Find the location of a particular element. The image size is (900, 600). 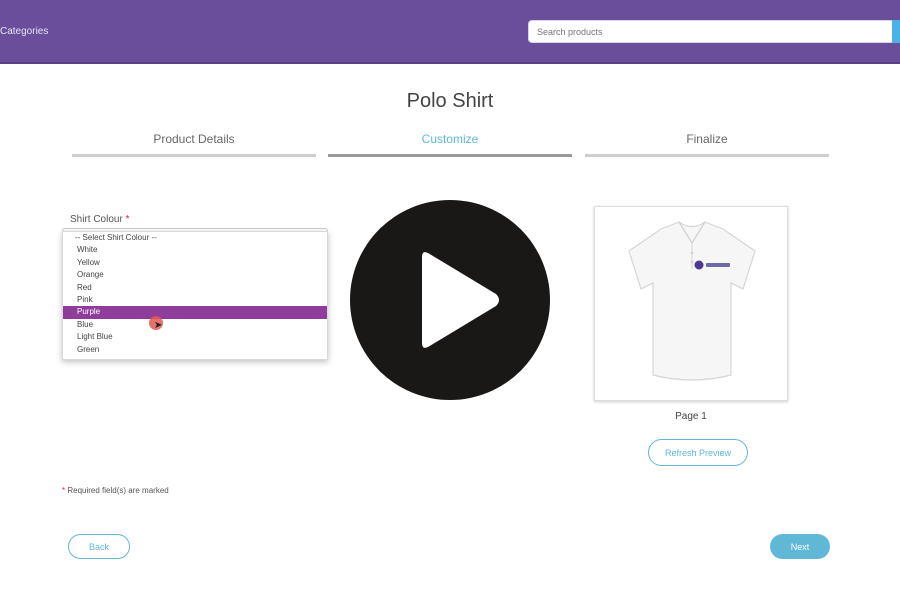

categories-menu: Categories is located at coordinates (24, 31).